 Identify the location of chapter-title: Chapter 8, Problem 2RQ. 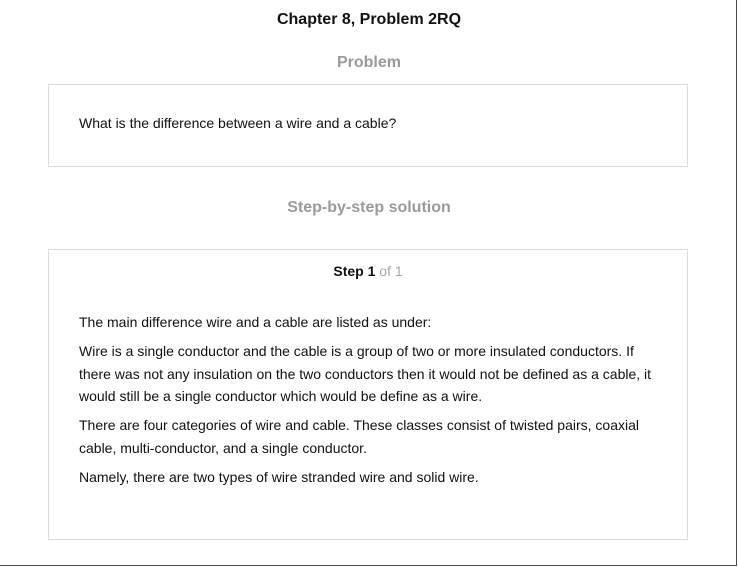
(369, 19).